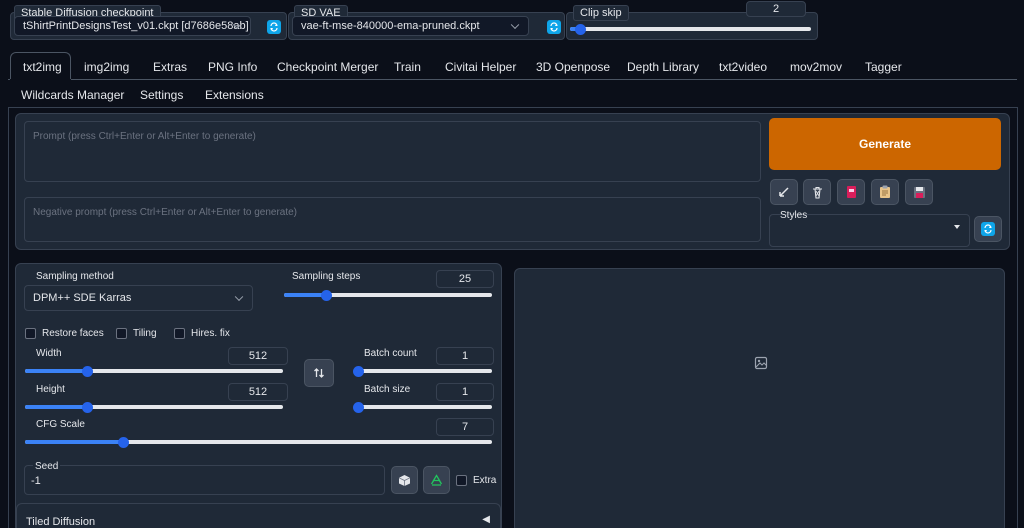 This screenshot has height=528, width=1024. Describe the element at coordinates (465, 427) in the screenshot. I see `cfg-scale-input: 7` at that location.